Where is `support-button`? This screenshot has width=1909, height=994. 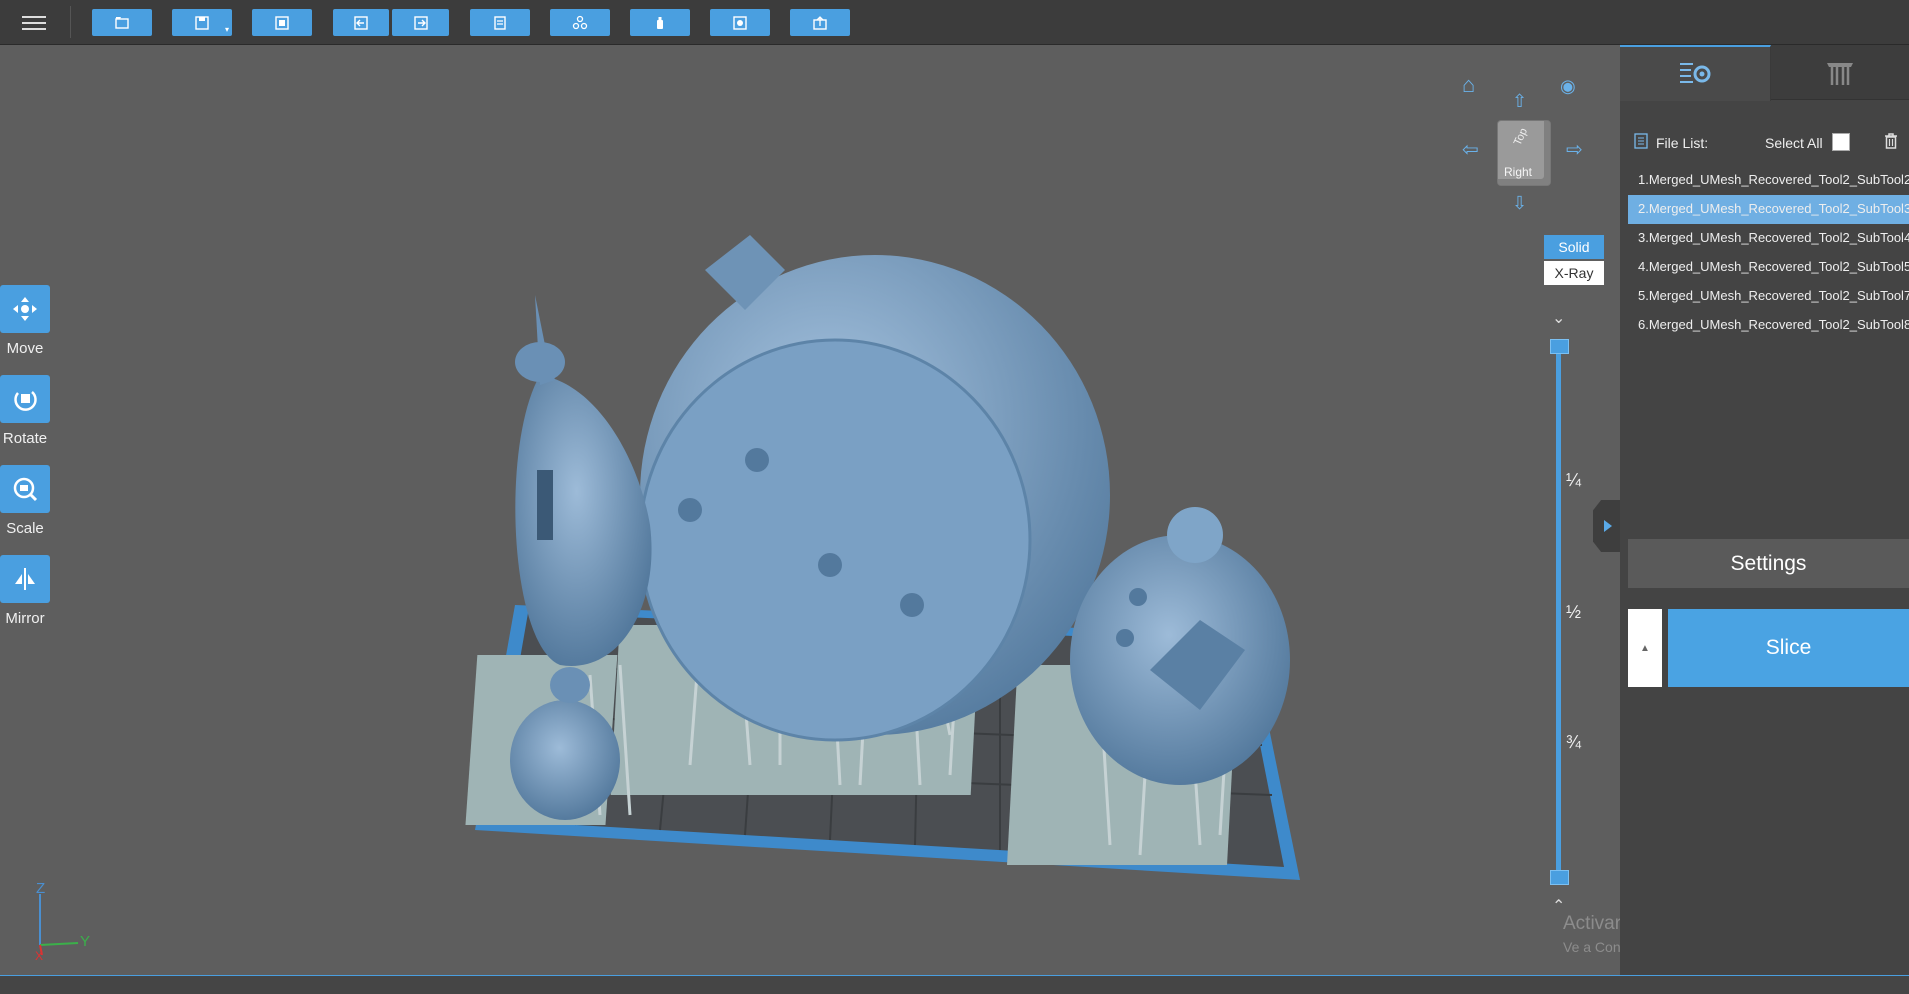 support-button is located at coordinates (660, 22).